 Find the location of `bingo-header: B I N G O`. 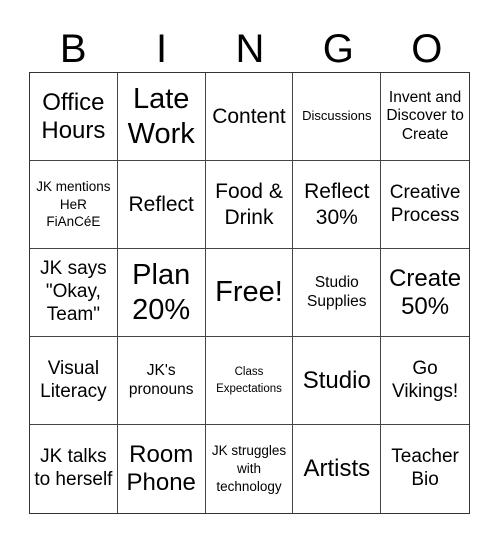

bingo-header: B I N G O is located at coordinates (250, 49).